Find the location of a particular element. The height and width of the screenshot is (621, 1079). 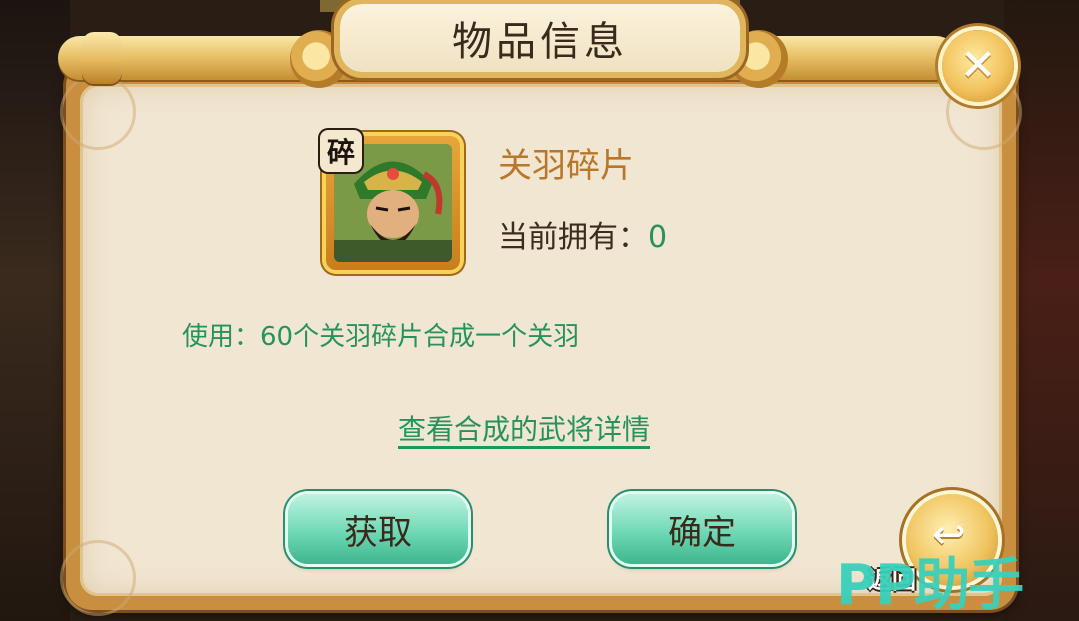

item-name: 关羽碎片 is located at coordinates (566, 166).